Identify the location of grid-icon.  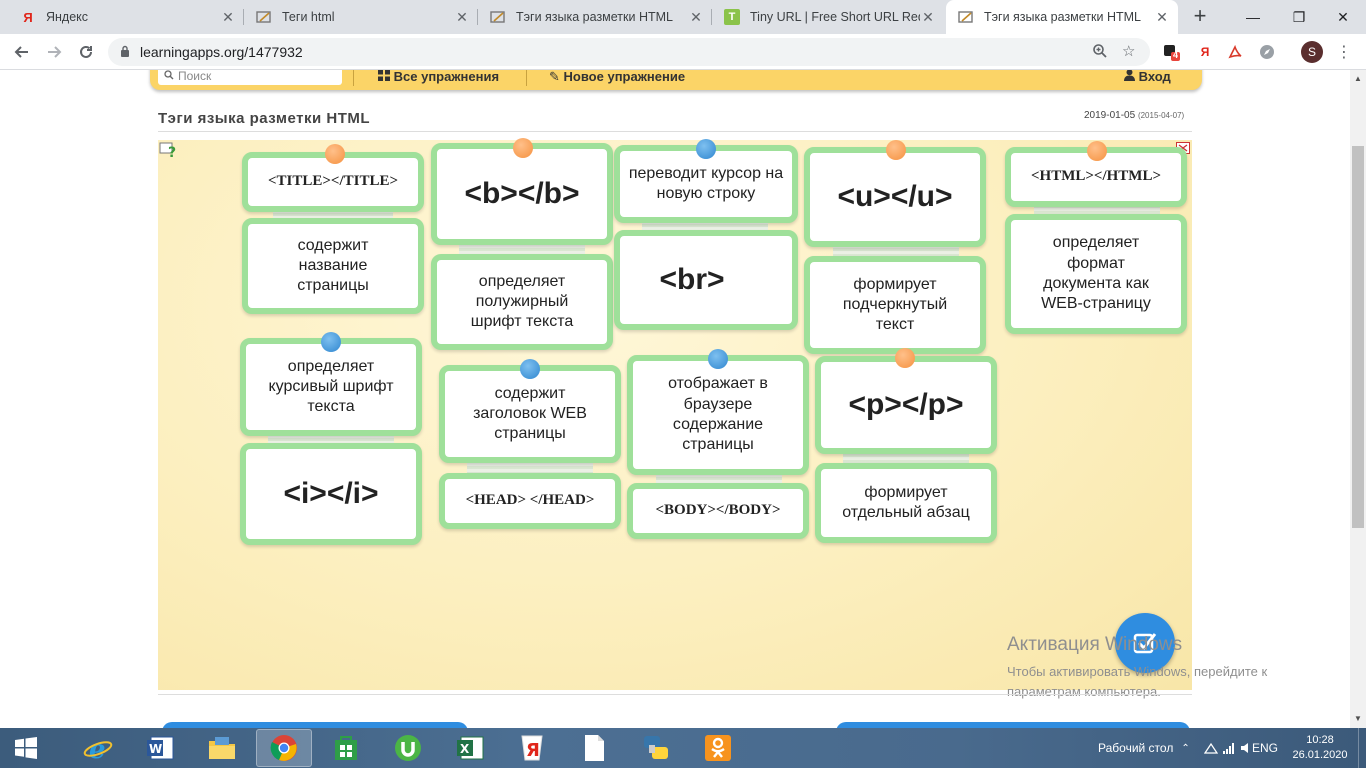
(386, 77).